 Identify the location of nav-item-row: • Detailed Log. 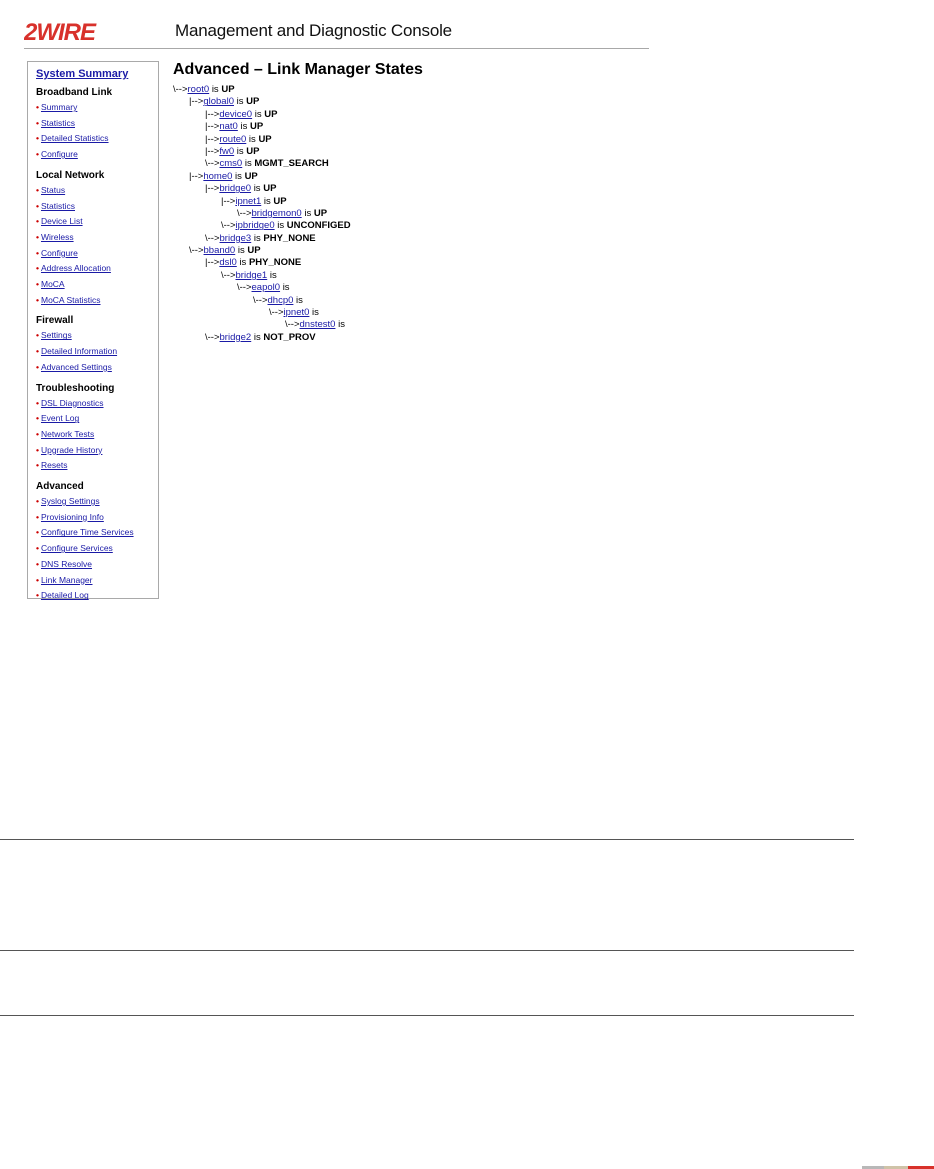
(97, 596).